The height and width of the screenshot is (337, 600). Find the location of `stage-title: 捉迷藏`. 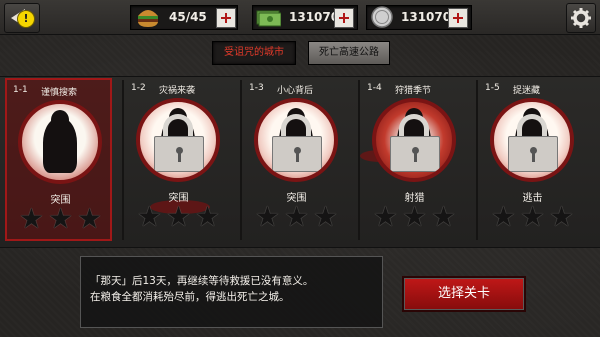

stage-title: 捉迷藏 is located at coordinates (527, 91).